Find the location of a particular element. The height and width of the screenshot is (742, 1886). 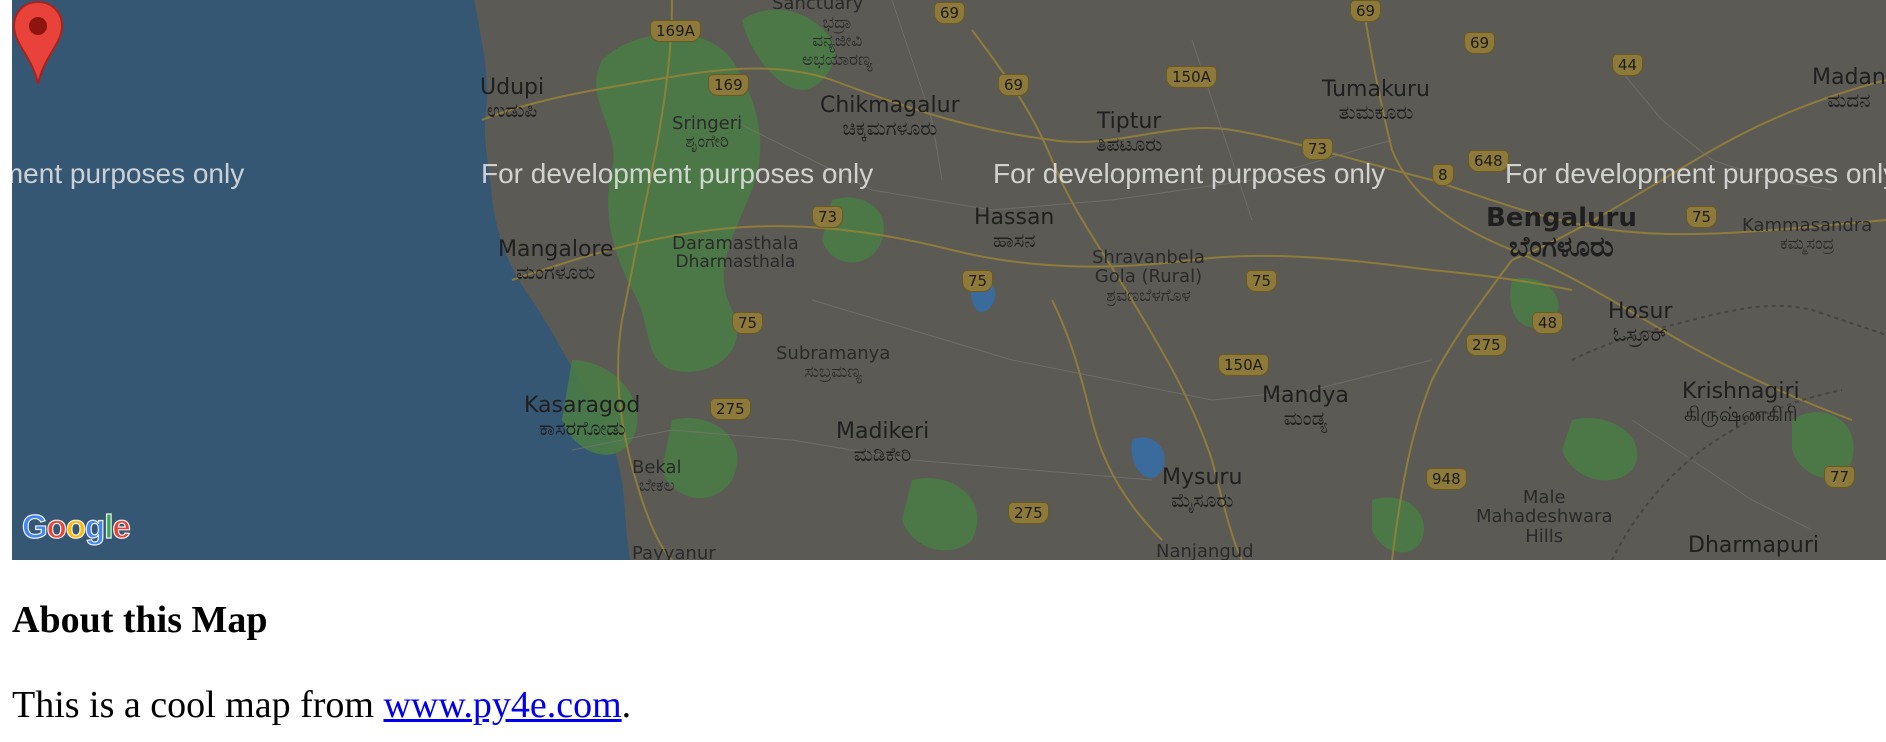

place-dharmapuri: Dharmapuri is located at coordinates (1754, 545).